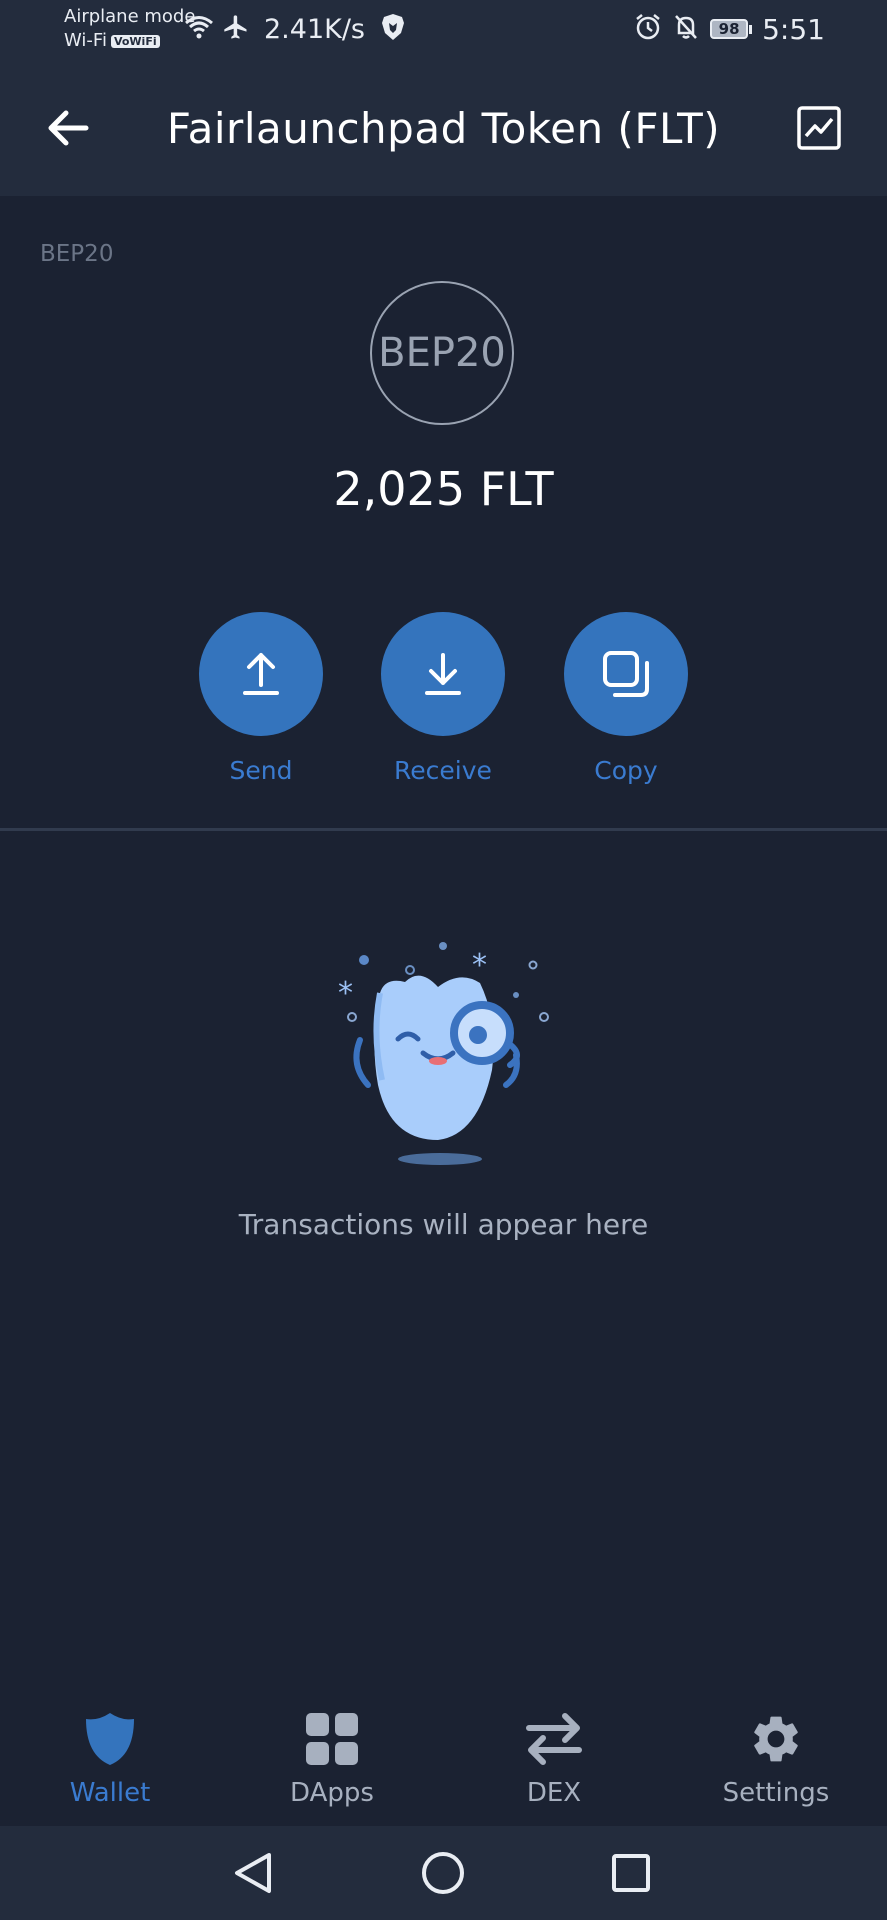 The image size is (887, 1920). I want to click on chart-icon, so click(819, 128).